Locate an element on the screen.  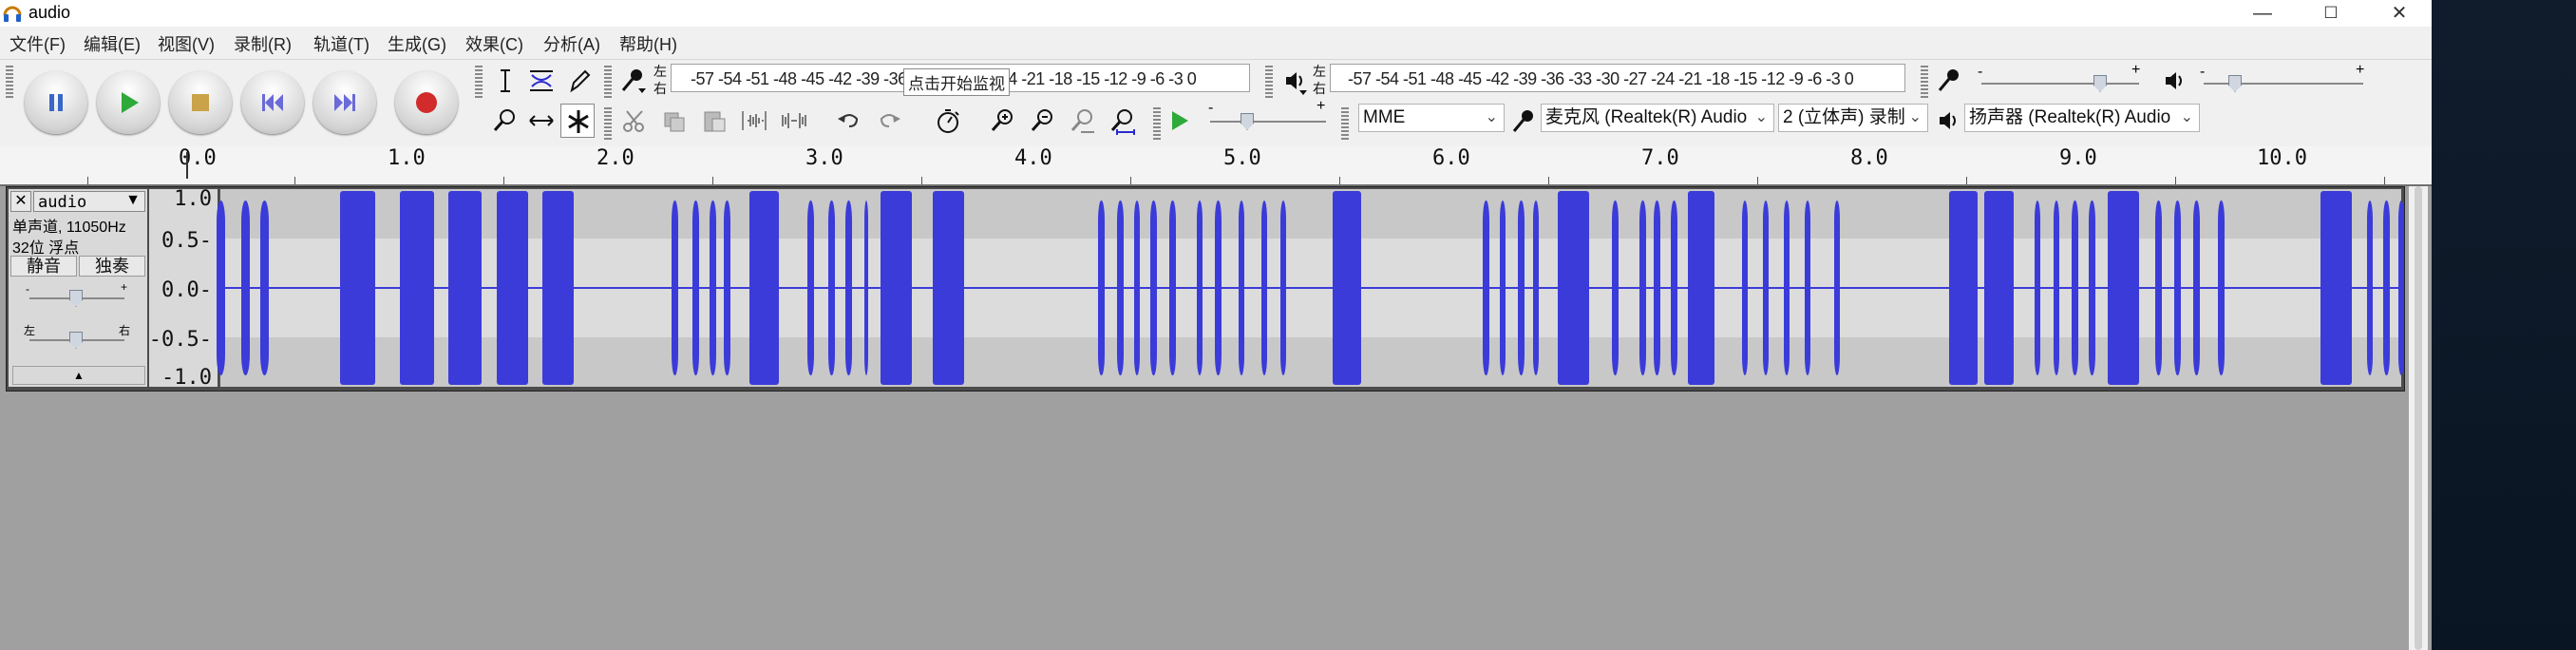
edit-grip is located at coordinates (608, 125).